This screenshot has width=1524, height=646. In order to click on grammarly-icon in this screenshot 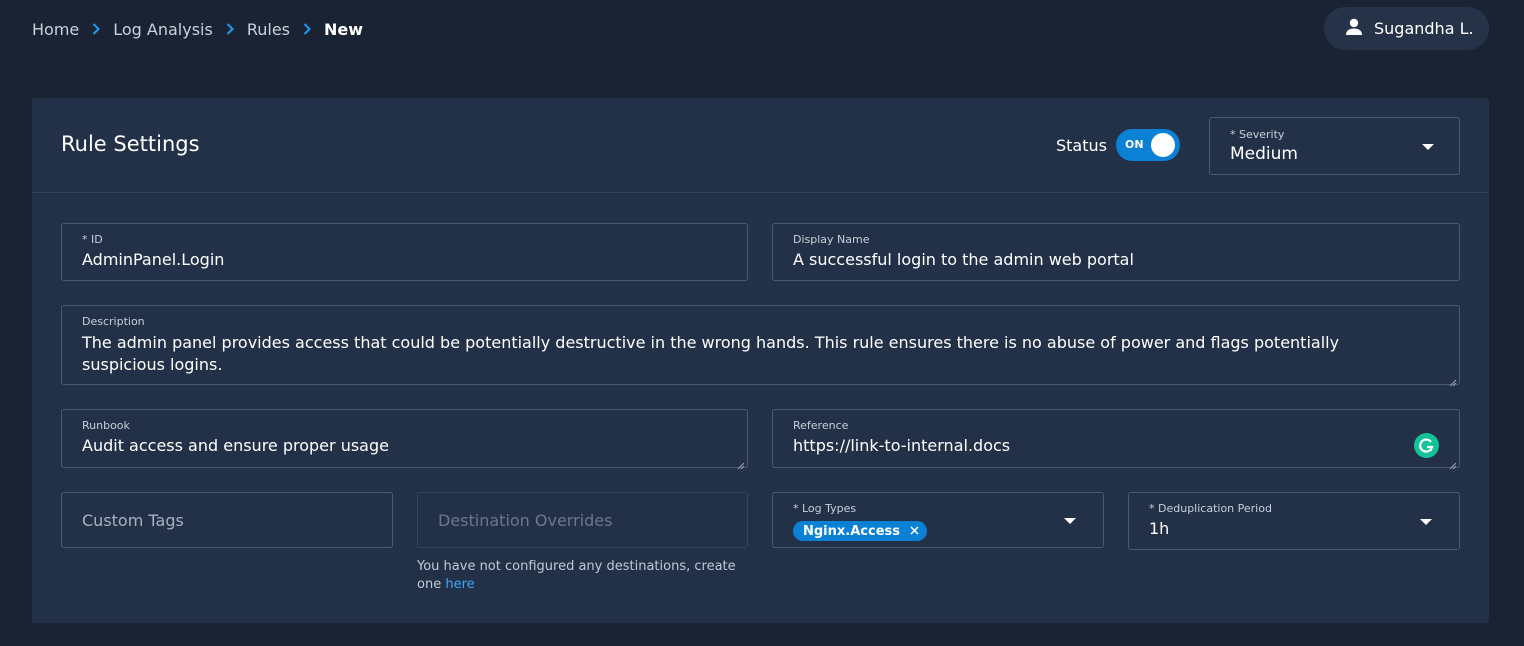, I will do `click(1426, 445)`.